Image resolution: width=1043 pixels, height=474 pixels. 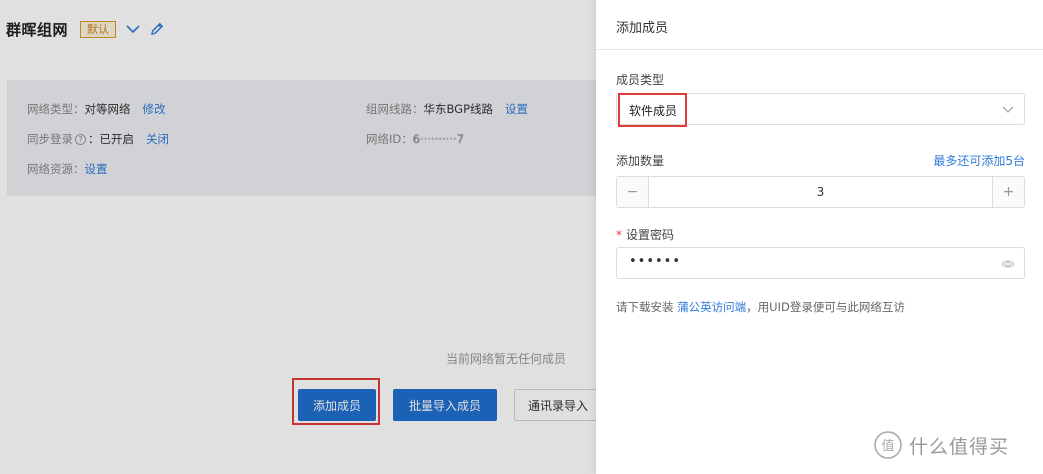 I want to click on password-label-row: * 设置密码, so click(x=645, y=234).